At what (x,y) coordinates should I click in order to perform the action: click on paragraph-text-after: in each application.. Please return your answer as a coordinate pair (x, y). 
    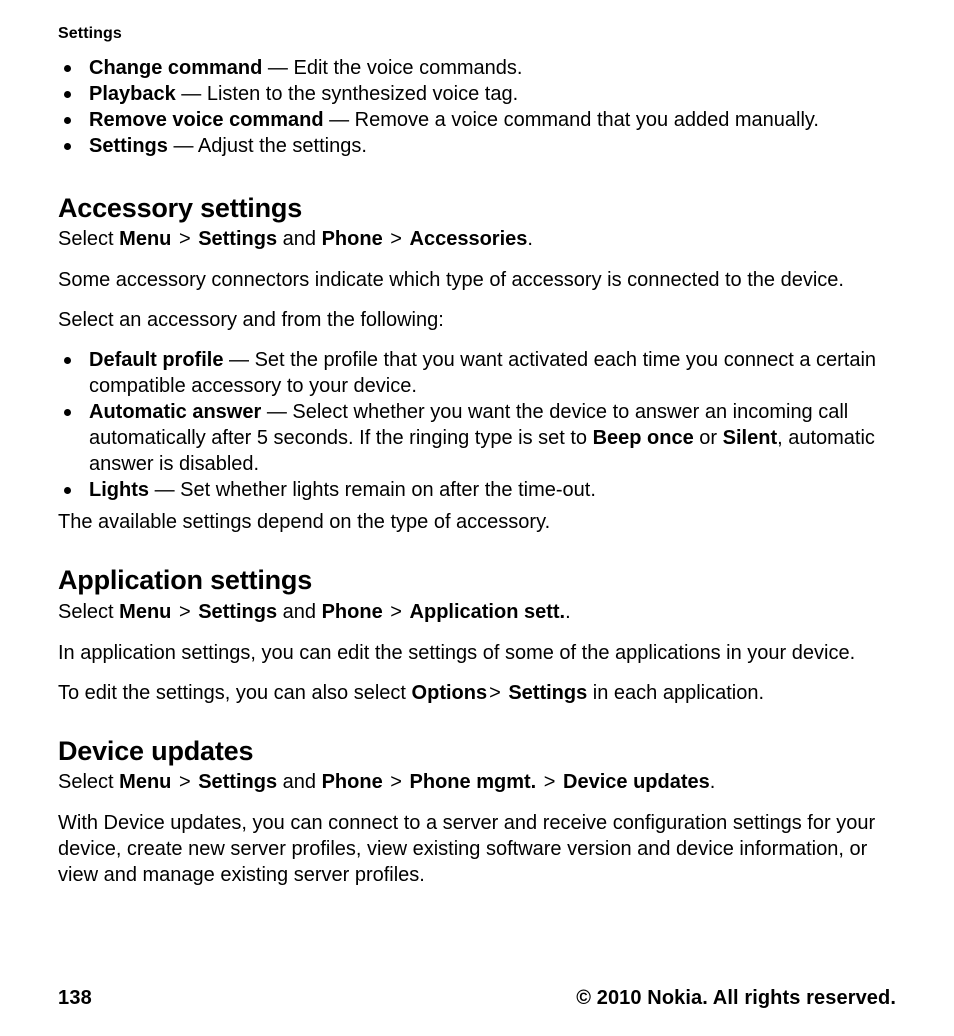
    Looking at the image, I should click on (676, 692).